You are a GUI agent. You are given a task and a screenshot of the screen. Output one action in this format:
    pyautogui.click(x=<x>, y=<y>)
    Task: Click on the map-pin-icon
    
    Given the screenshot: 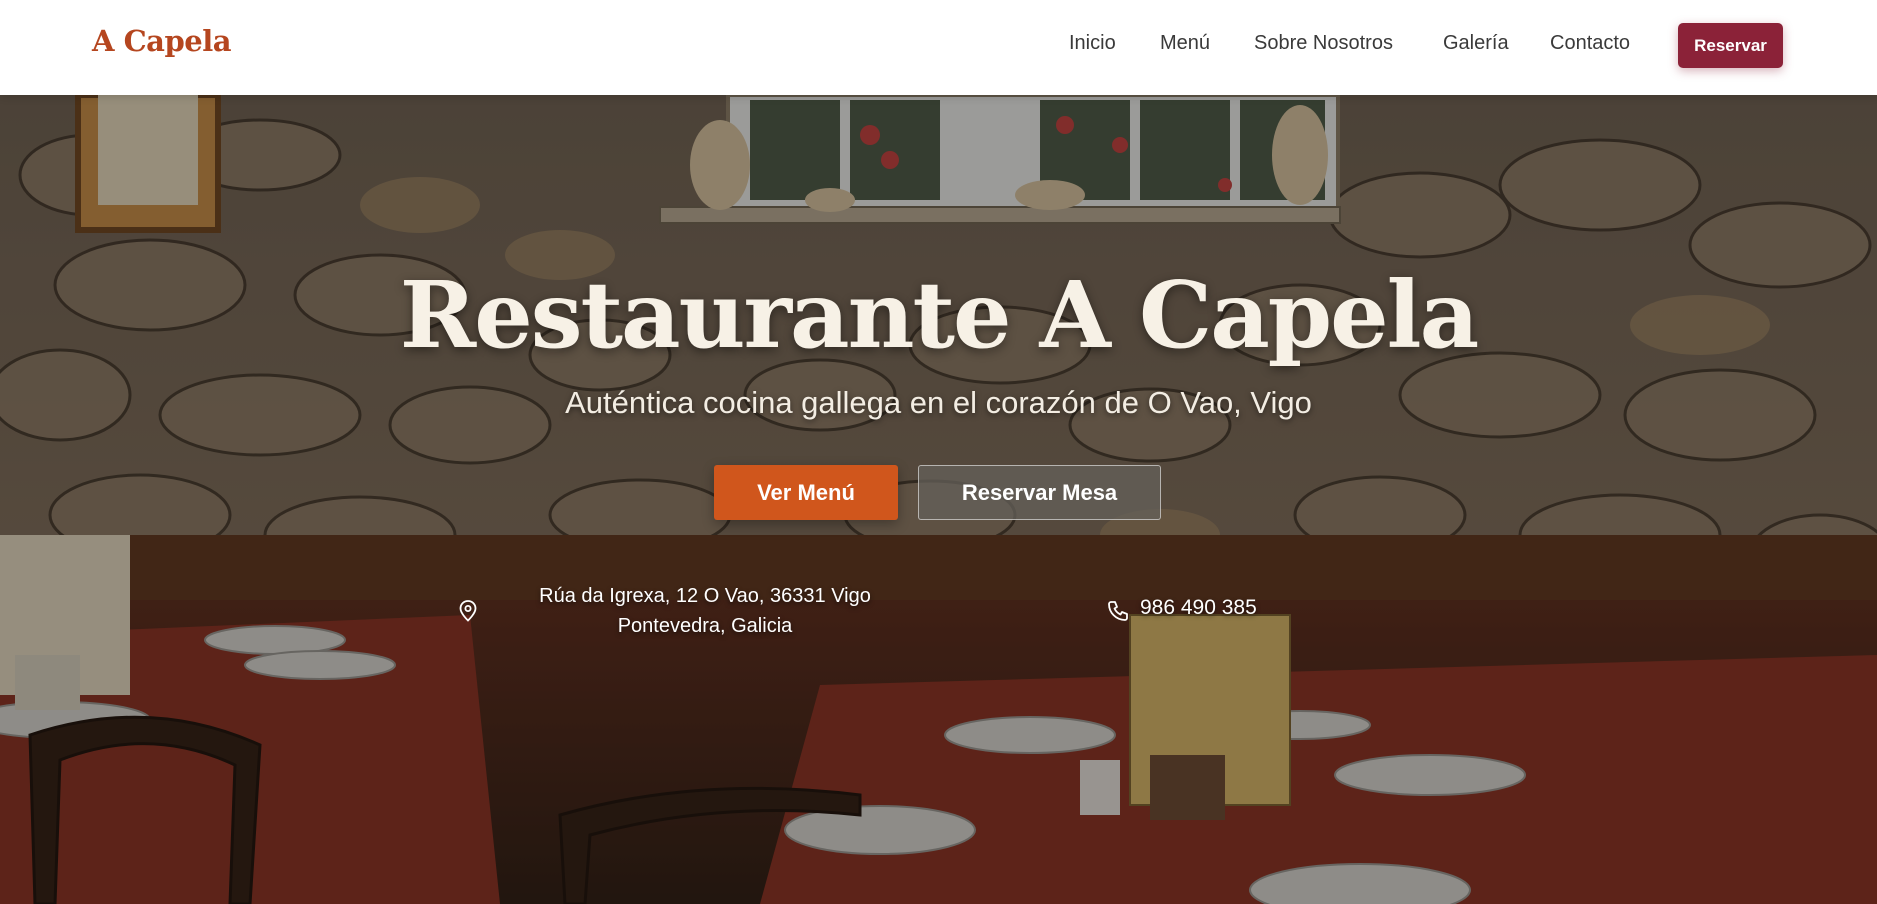 What is the action you would take?
    pyautogui.click(x=468, y=611)
    